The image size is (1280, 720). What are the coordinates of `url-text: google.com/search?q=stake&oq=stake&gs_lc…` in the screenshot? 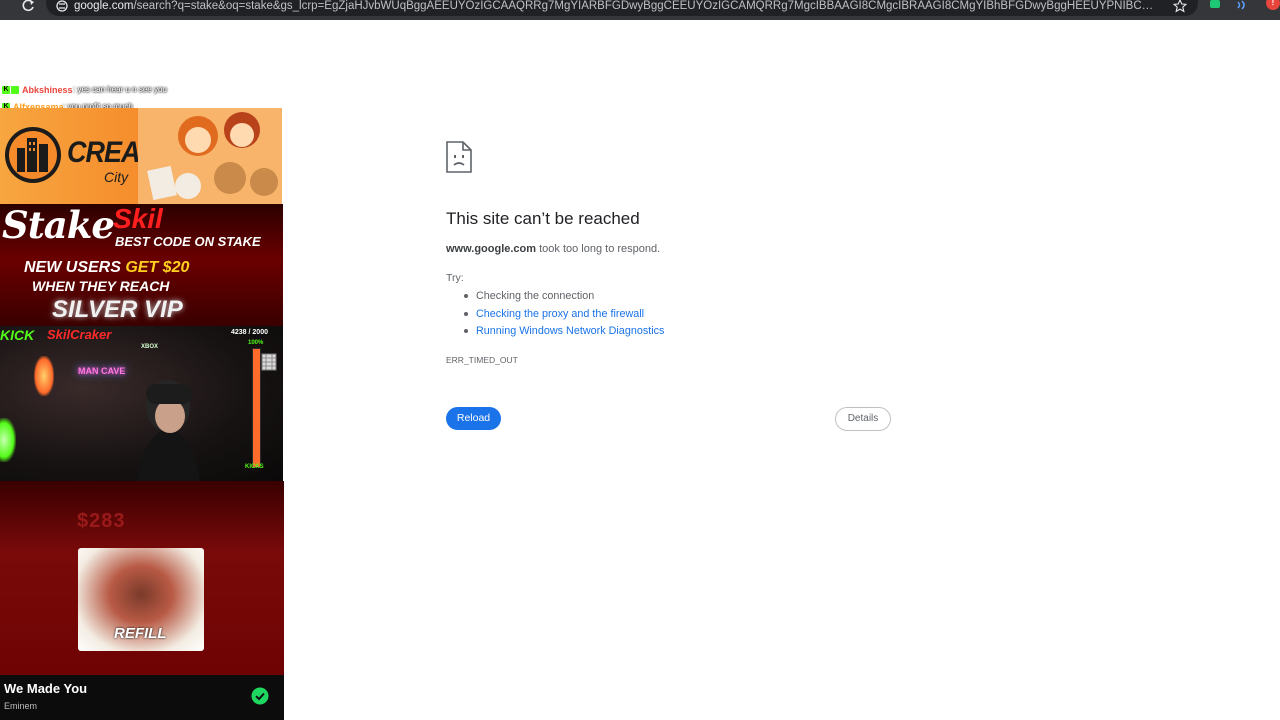 It's located at (614, 6).